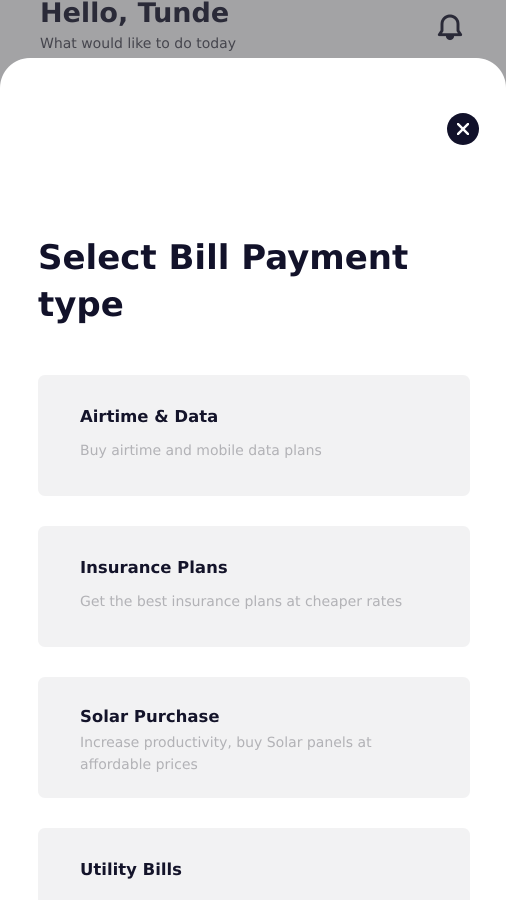 Image resolution: width=506 pixels, height=900 pixels. What do you see at coordinates (226, 754) in the screenshot?
I see `option-description: Increase productivity, buy Solar panels at affordable prices` at bounding box center [226, 754].